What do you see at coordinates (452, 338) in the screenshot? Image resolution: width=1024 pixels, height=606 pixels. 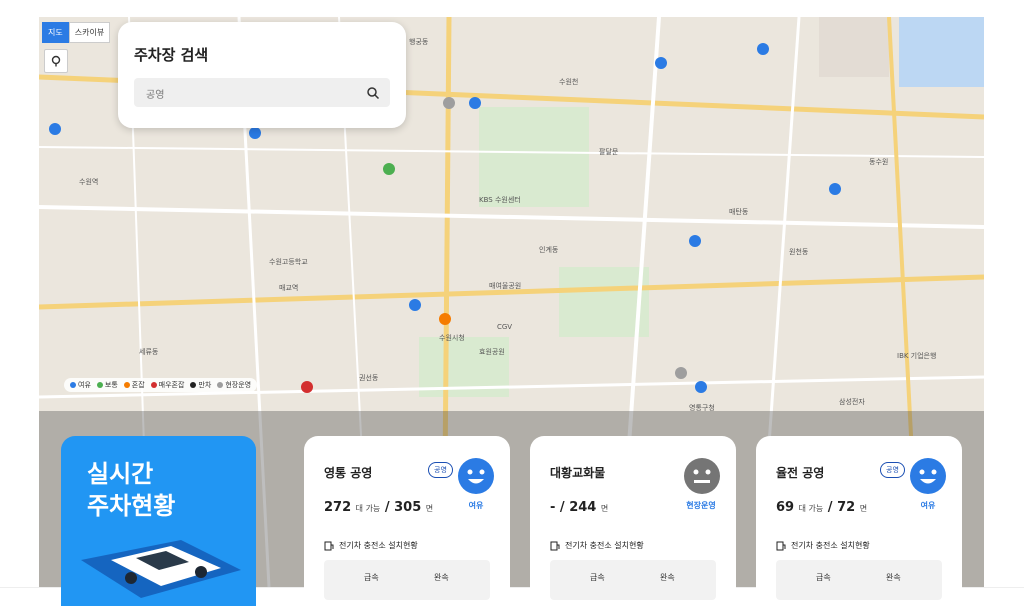 I see `map-label: 수원시청` at bounding box center [452, 338].